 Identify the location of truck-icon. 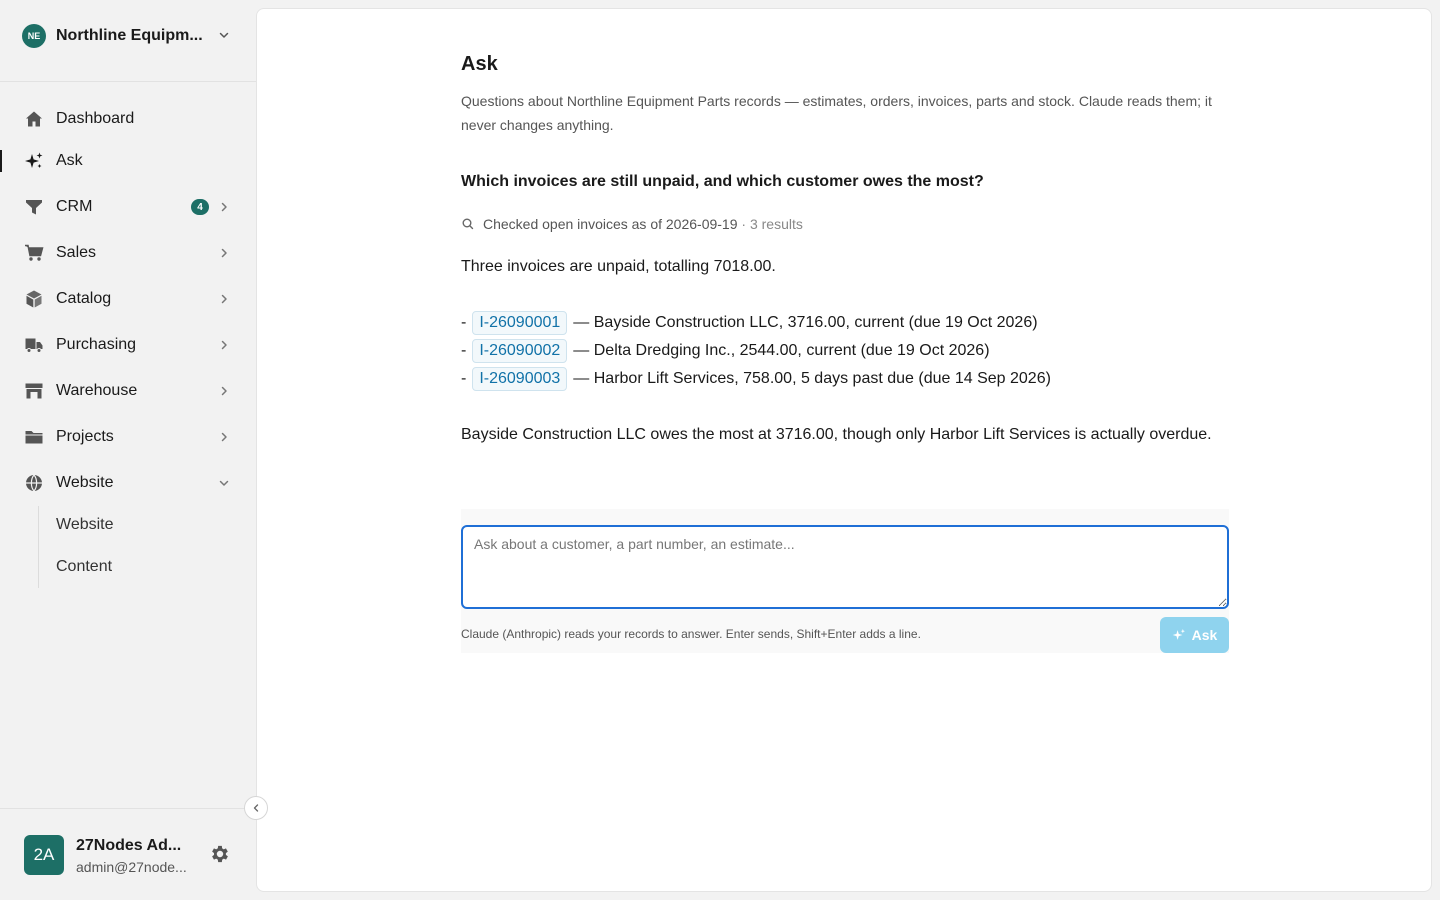
(34, 345).